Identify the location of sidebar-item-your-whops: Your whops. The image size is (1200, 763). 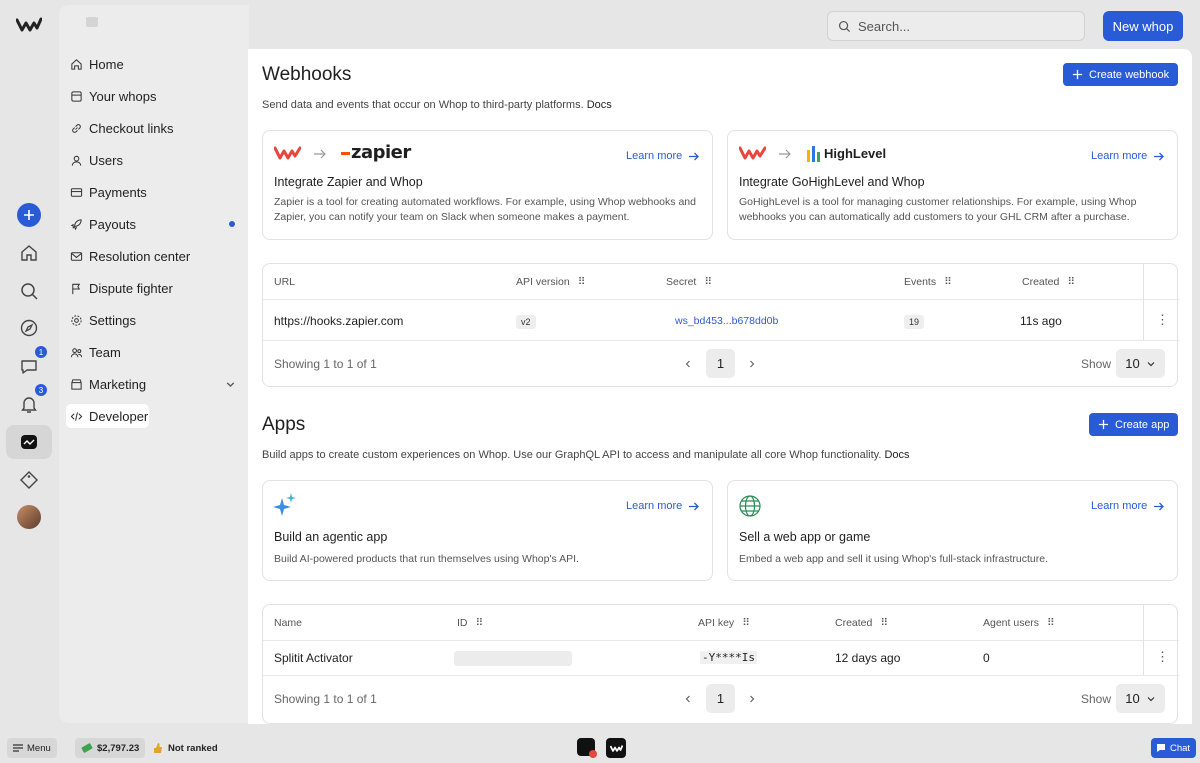
(153, 96).